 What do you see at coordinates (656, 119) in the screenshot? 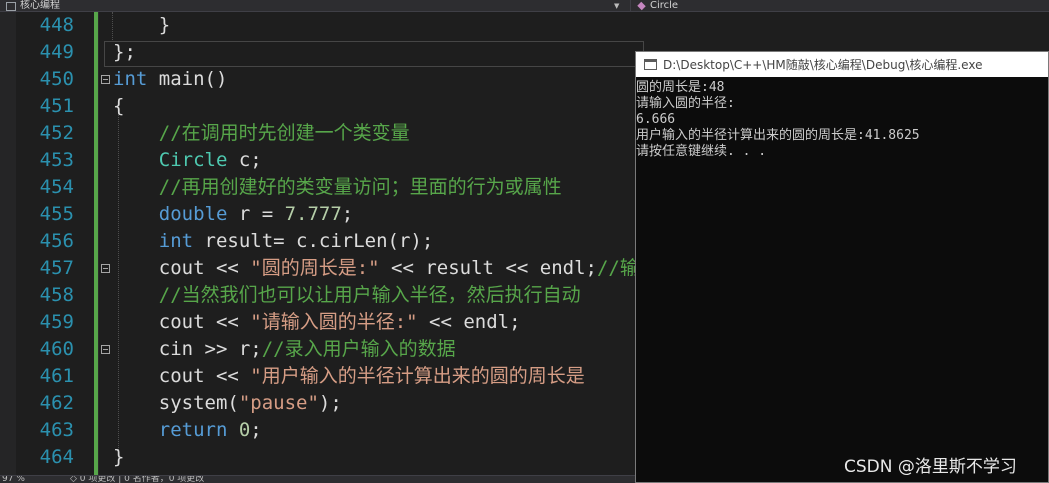
I see `console-line: 6.666` at bounding box center [656, 119].